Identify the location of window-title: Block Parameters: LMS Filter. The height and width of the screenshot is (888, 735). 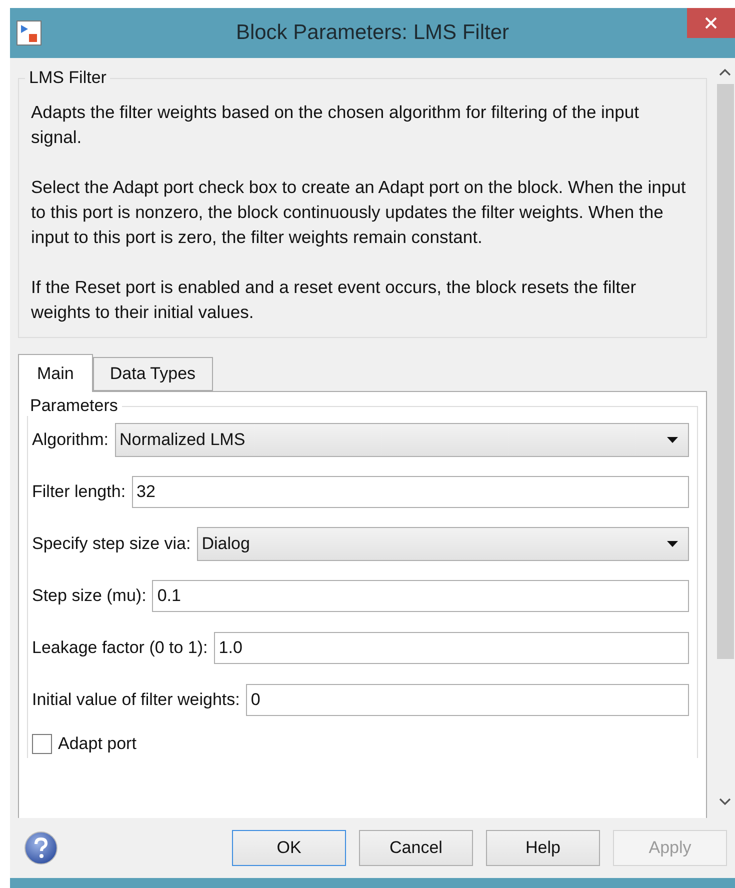
(372, 33).